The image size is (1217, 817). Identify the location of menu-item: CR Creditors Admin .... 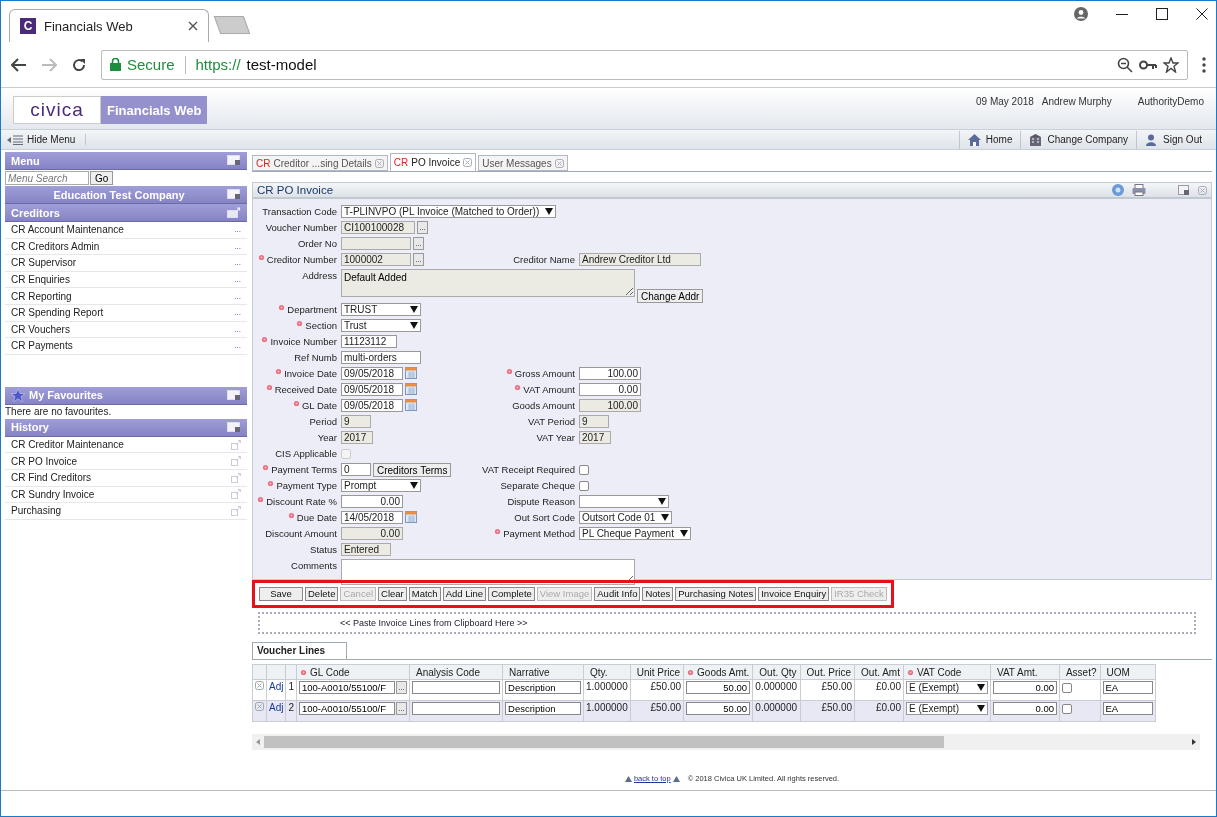
(126, 247).